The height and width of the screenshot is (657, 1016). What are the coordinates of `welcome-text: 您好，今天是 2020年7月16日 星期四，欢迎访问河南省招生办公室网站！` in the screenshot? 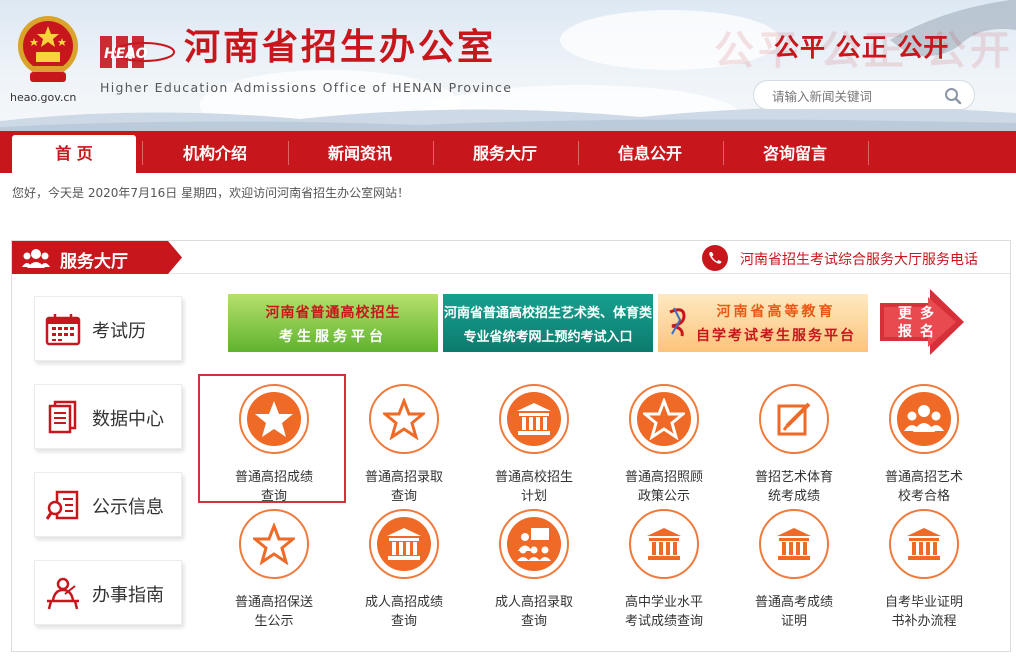 It's located at (211, 193).